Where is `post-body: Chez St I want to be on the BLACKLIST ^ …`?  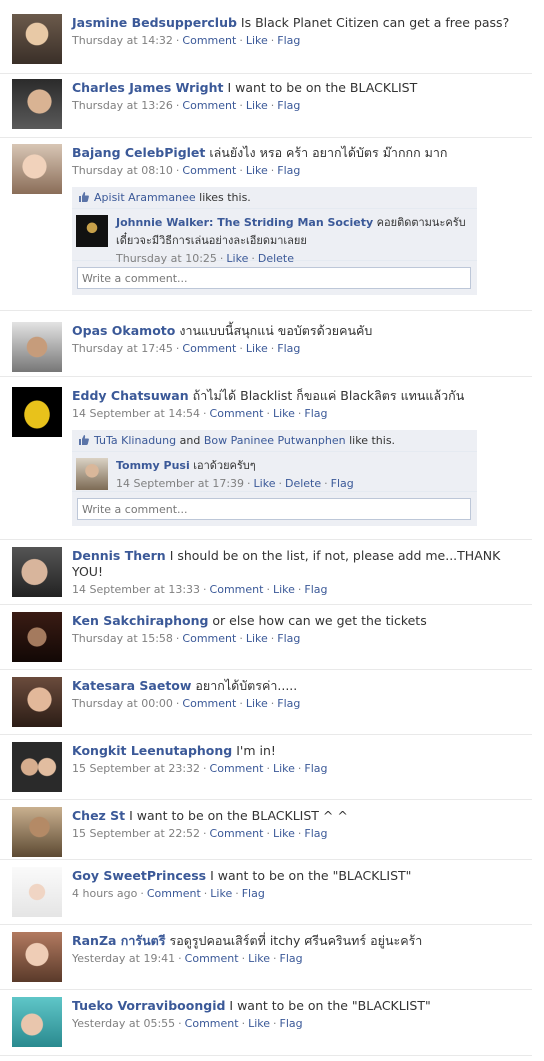 post-body: Chez St I want to be on the BLACKLIST ^ … is located at coordinates (300, 825).